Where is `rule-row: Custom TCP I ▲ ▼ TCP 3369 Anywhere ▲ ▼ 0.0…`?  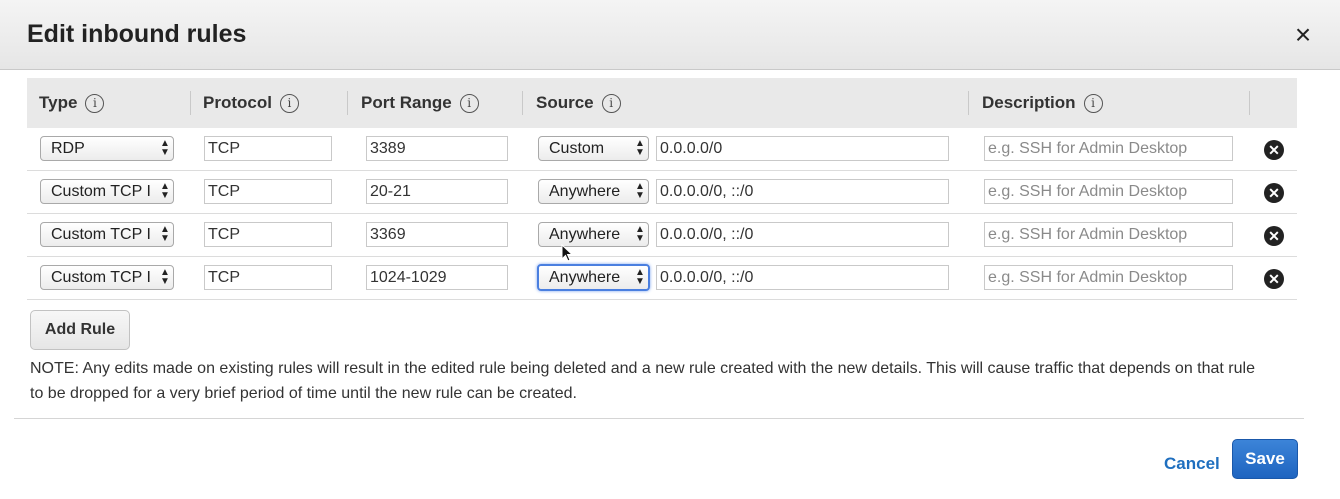 rule-row: Custom TCP I ▲ ▼ TCP 3369 Anywhere ▲ ▼ 0.0… is located at coordinates (662, 235).